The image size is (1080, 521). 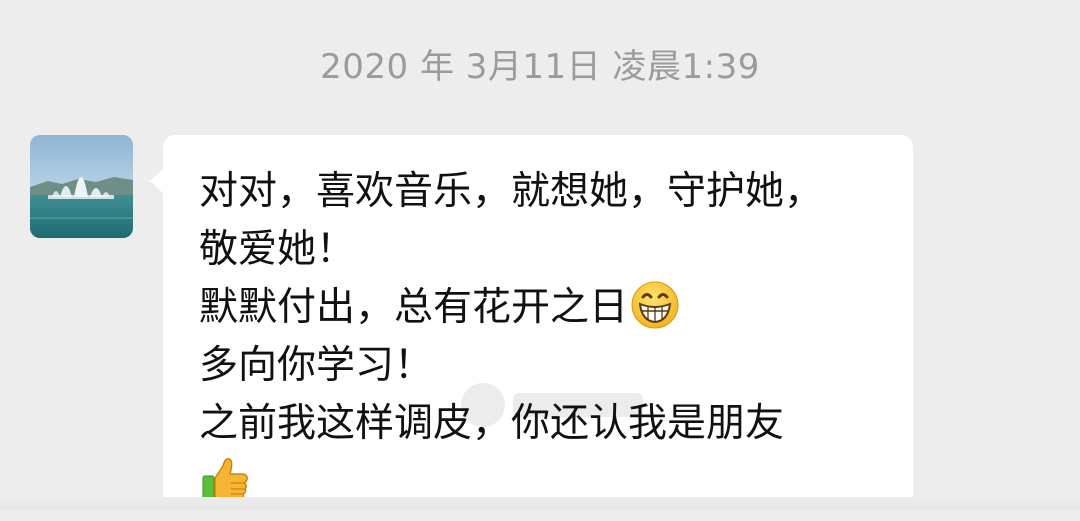 What do you see at coordinates (226, 487) in the screenshot?
I see `thumbs-up-emoji-icon` at bounding box center [226, 487].